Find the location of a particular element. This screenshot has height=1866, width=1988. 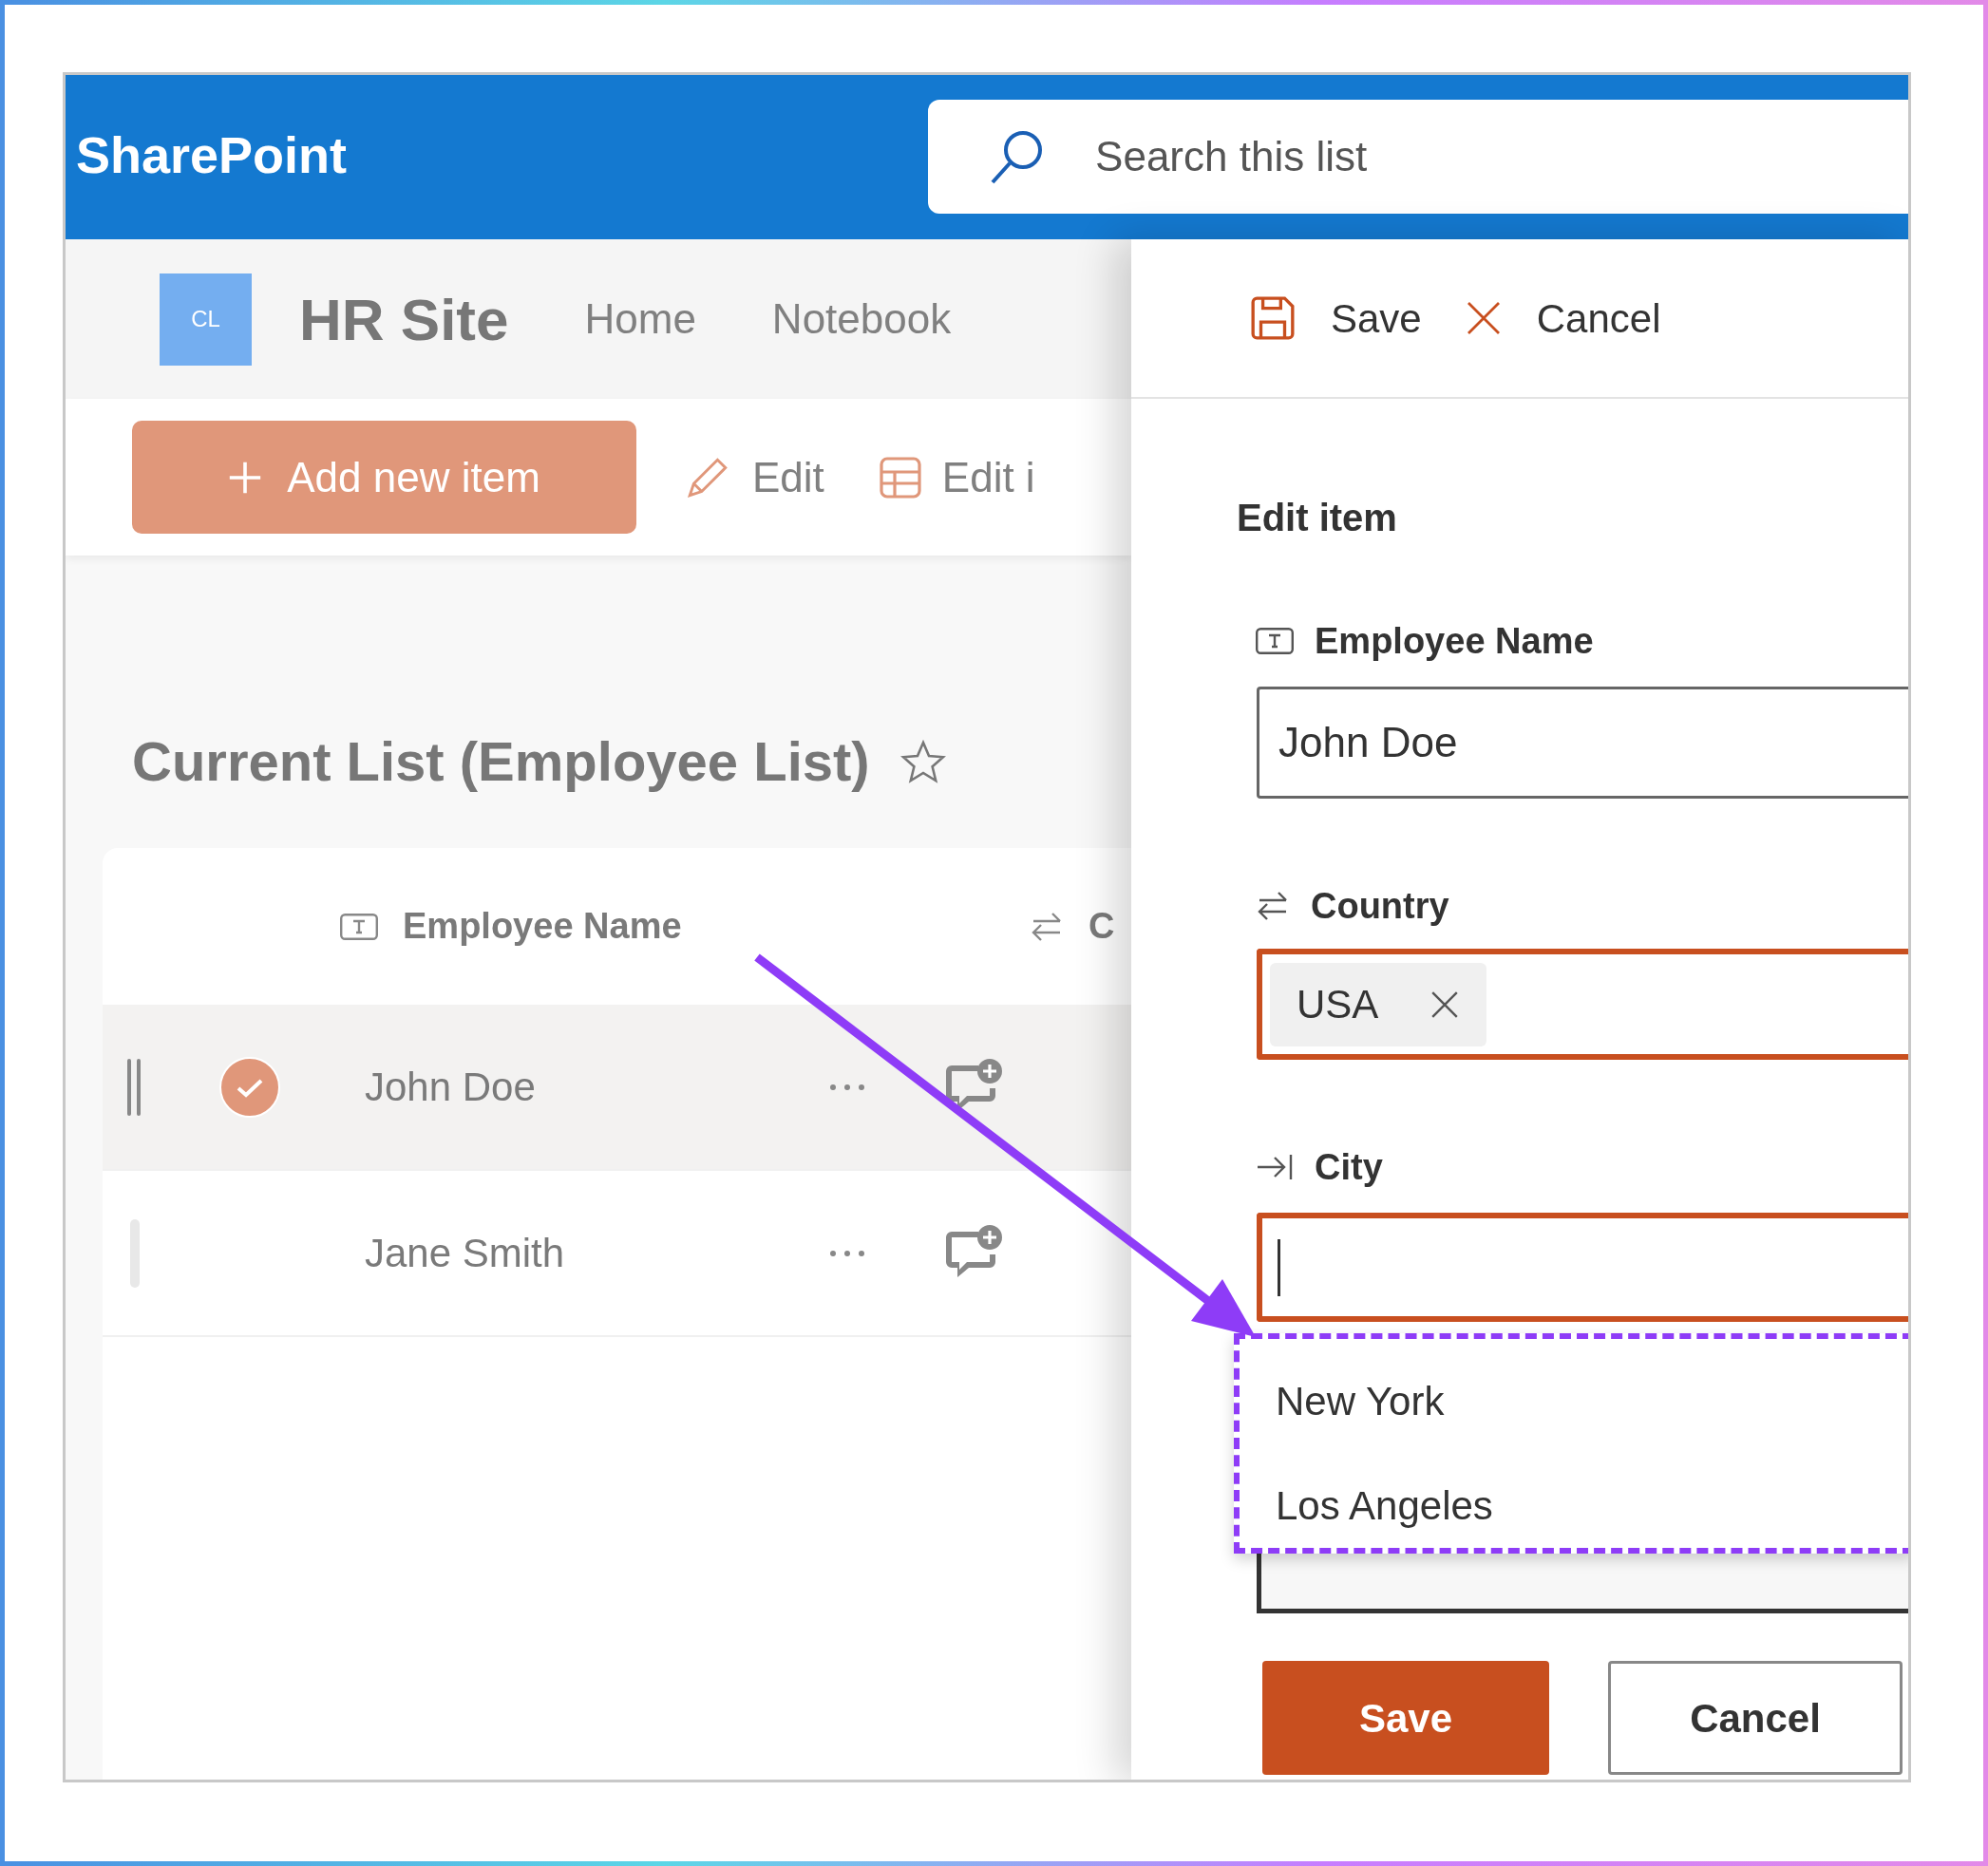

tag-label: USA is located at coordinates (1338, 1005).